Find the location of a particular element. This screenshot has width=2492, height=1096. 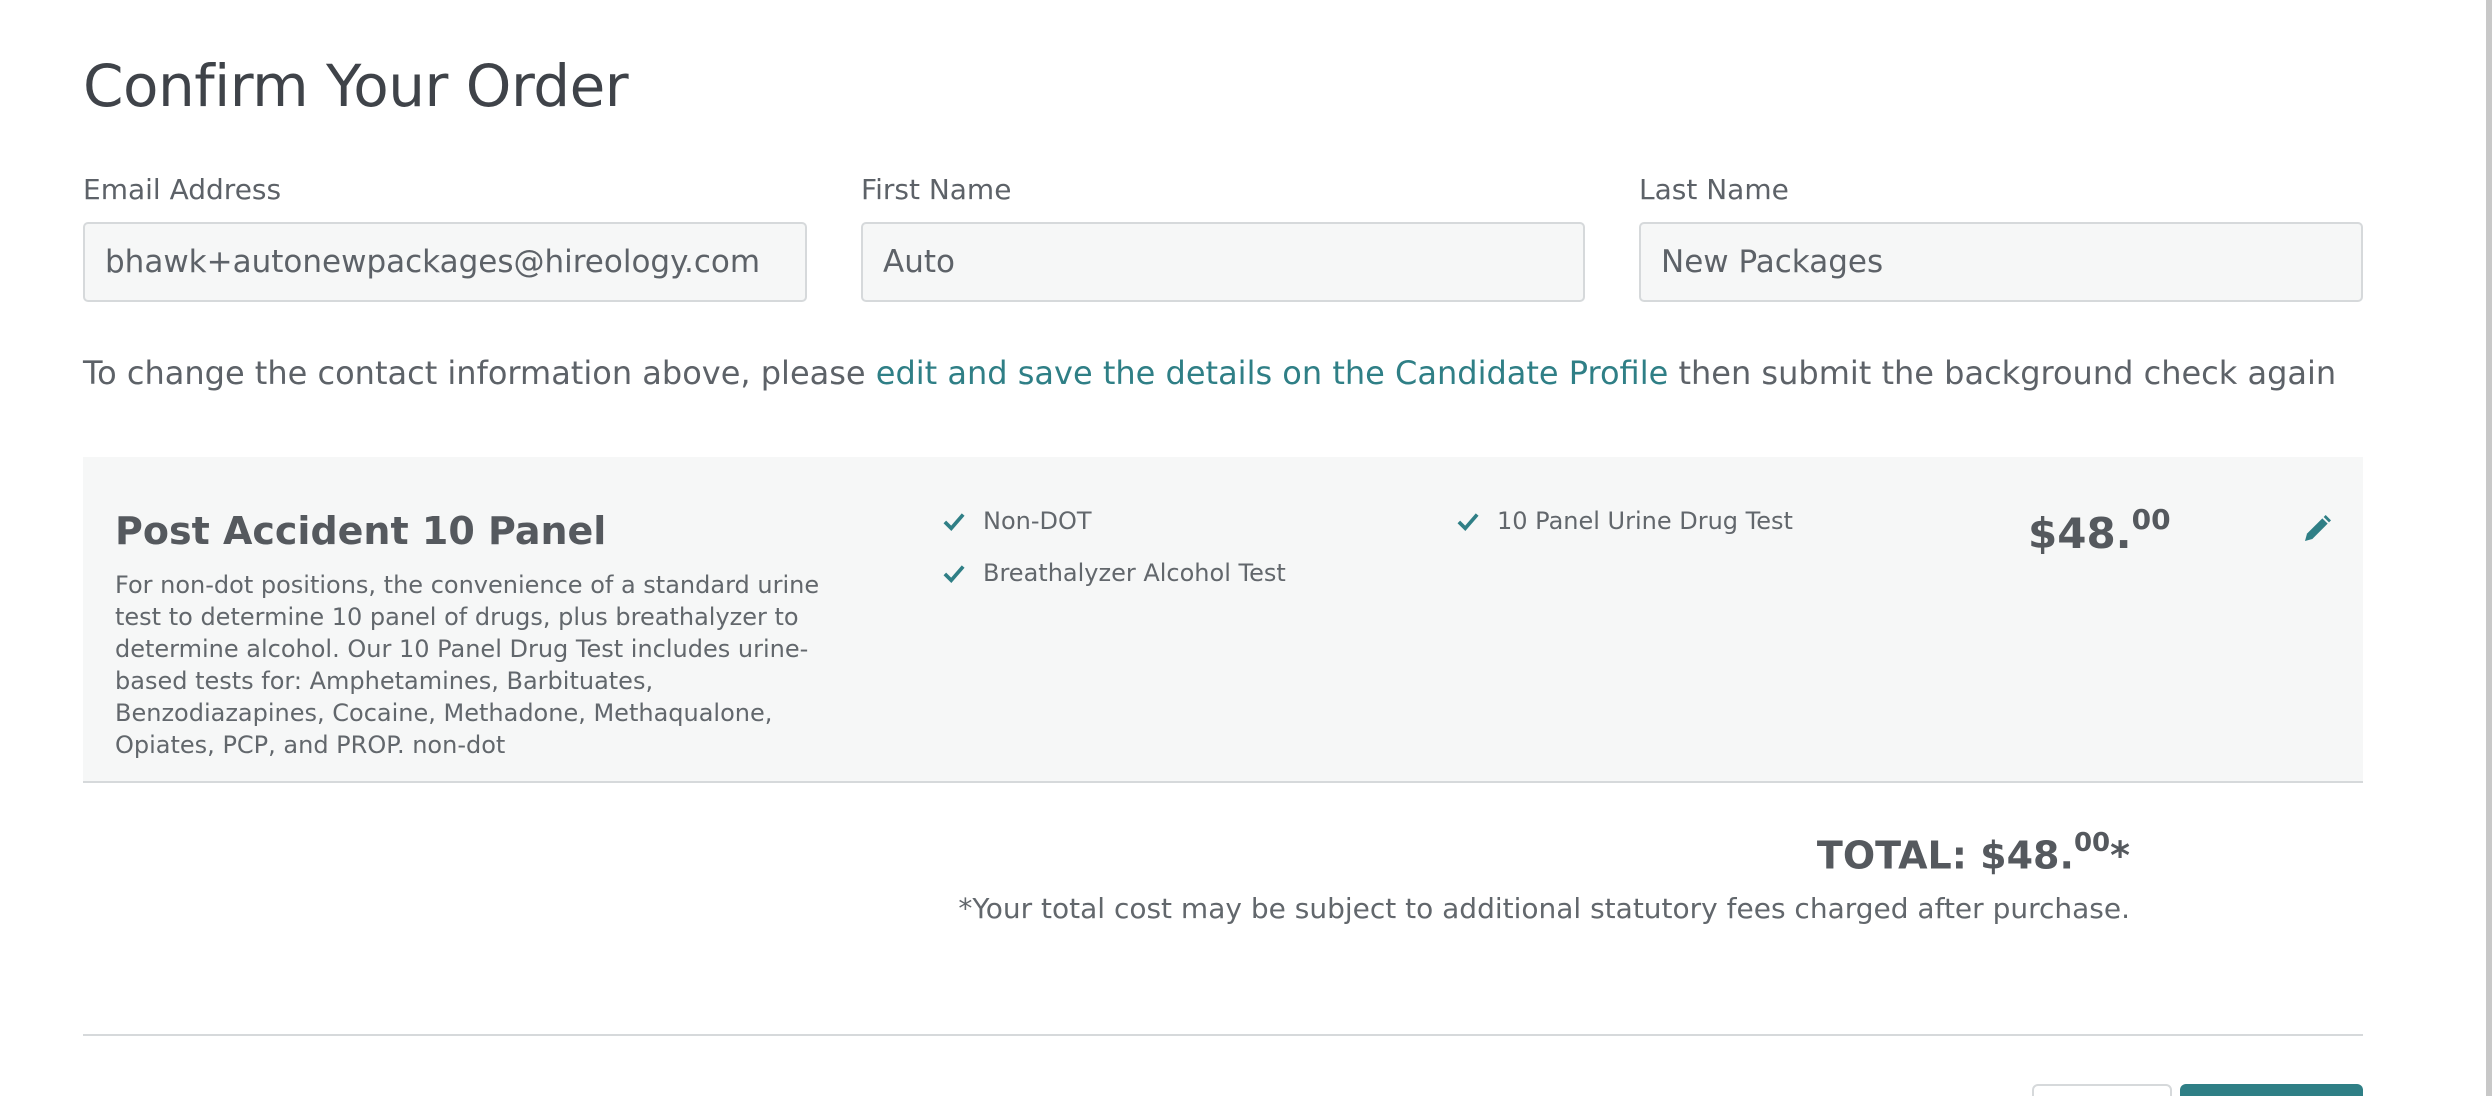

footer-divider is located at coordinates (1223, 1035).